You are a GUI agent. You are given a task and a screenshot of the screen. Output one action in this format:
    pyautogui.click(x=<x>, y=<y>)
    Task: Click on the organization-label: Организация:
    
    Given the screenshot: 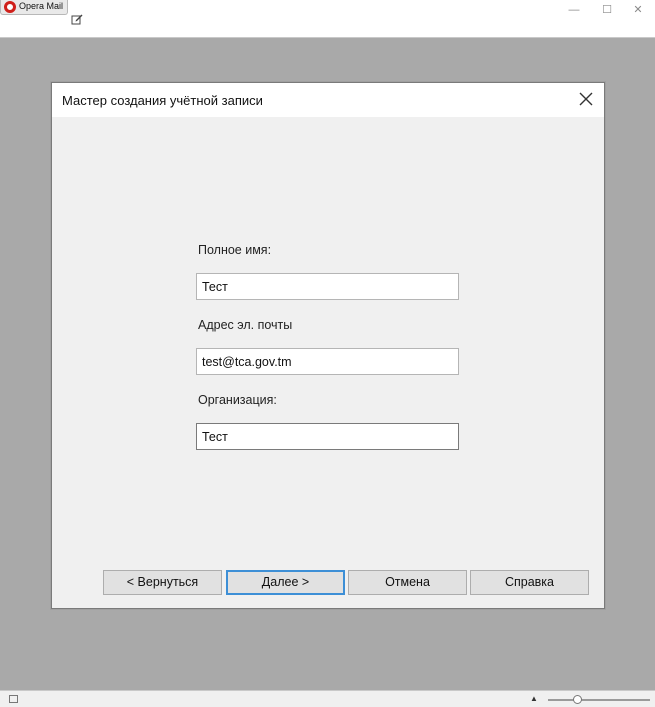 What is the action you would take?
    pyautogui.click(x=237, y=400)
    